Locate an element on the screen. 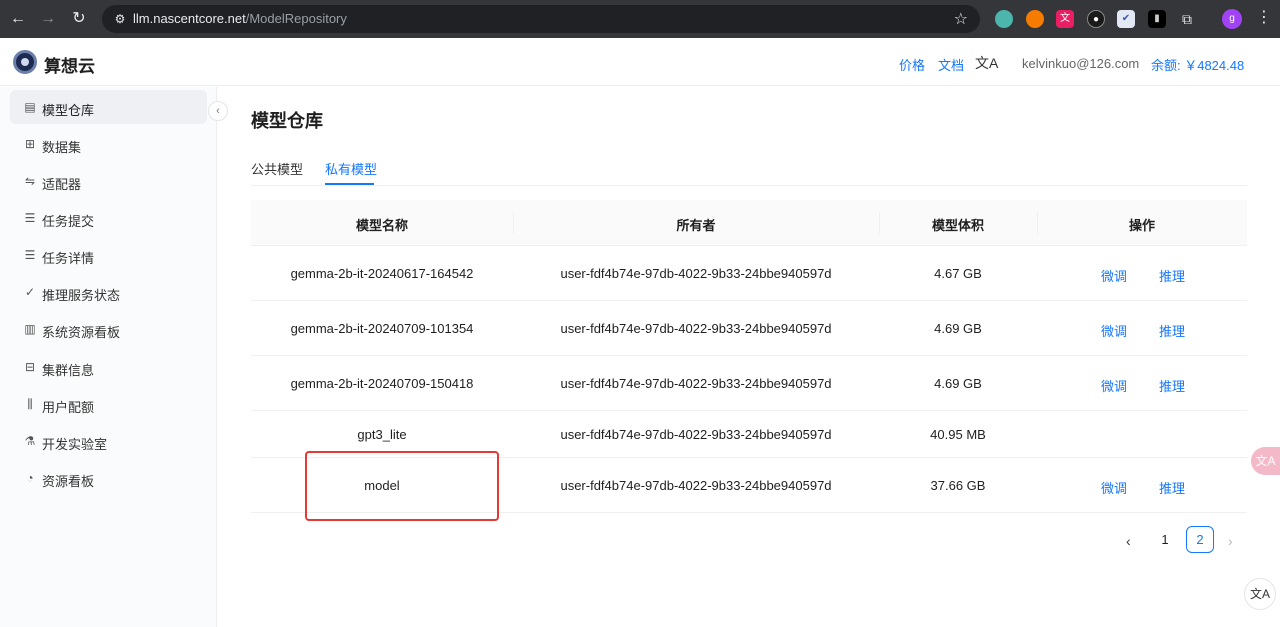 The height and width of the screenshot is (627, 1280). page-title: 模型仓库 is located at coordinates (287, 121).